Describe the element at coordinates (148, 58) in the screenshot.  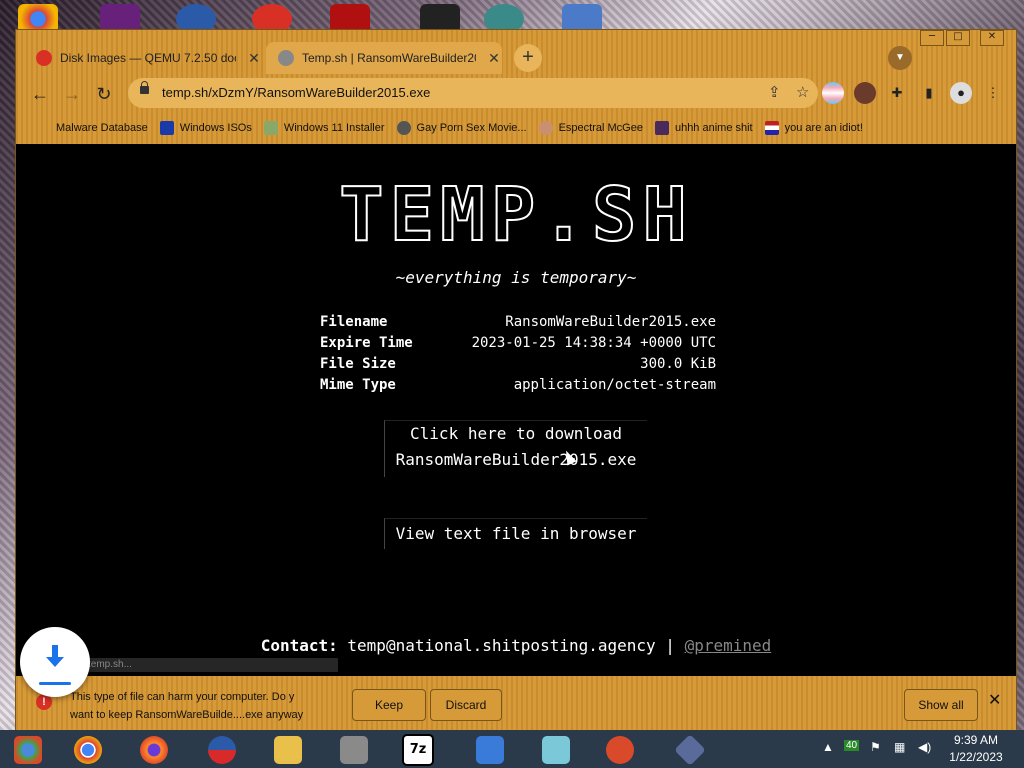
I see `tab-title: Disk Images — QEMU 7.2.50 doc` at that location.